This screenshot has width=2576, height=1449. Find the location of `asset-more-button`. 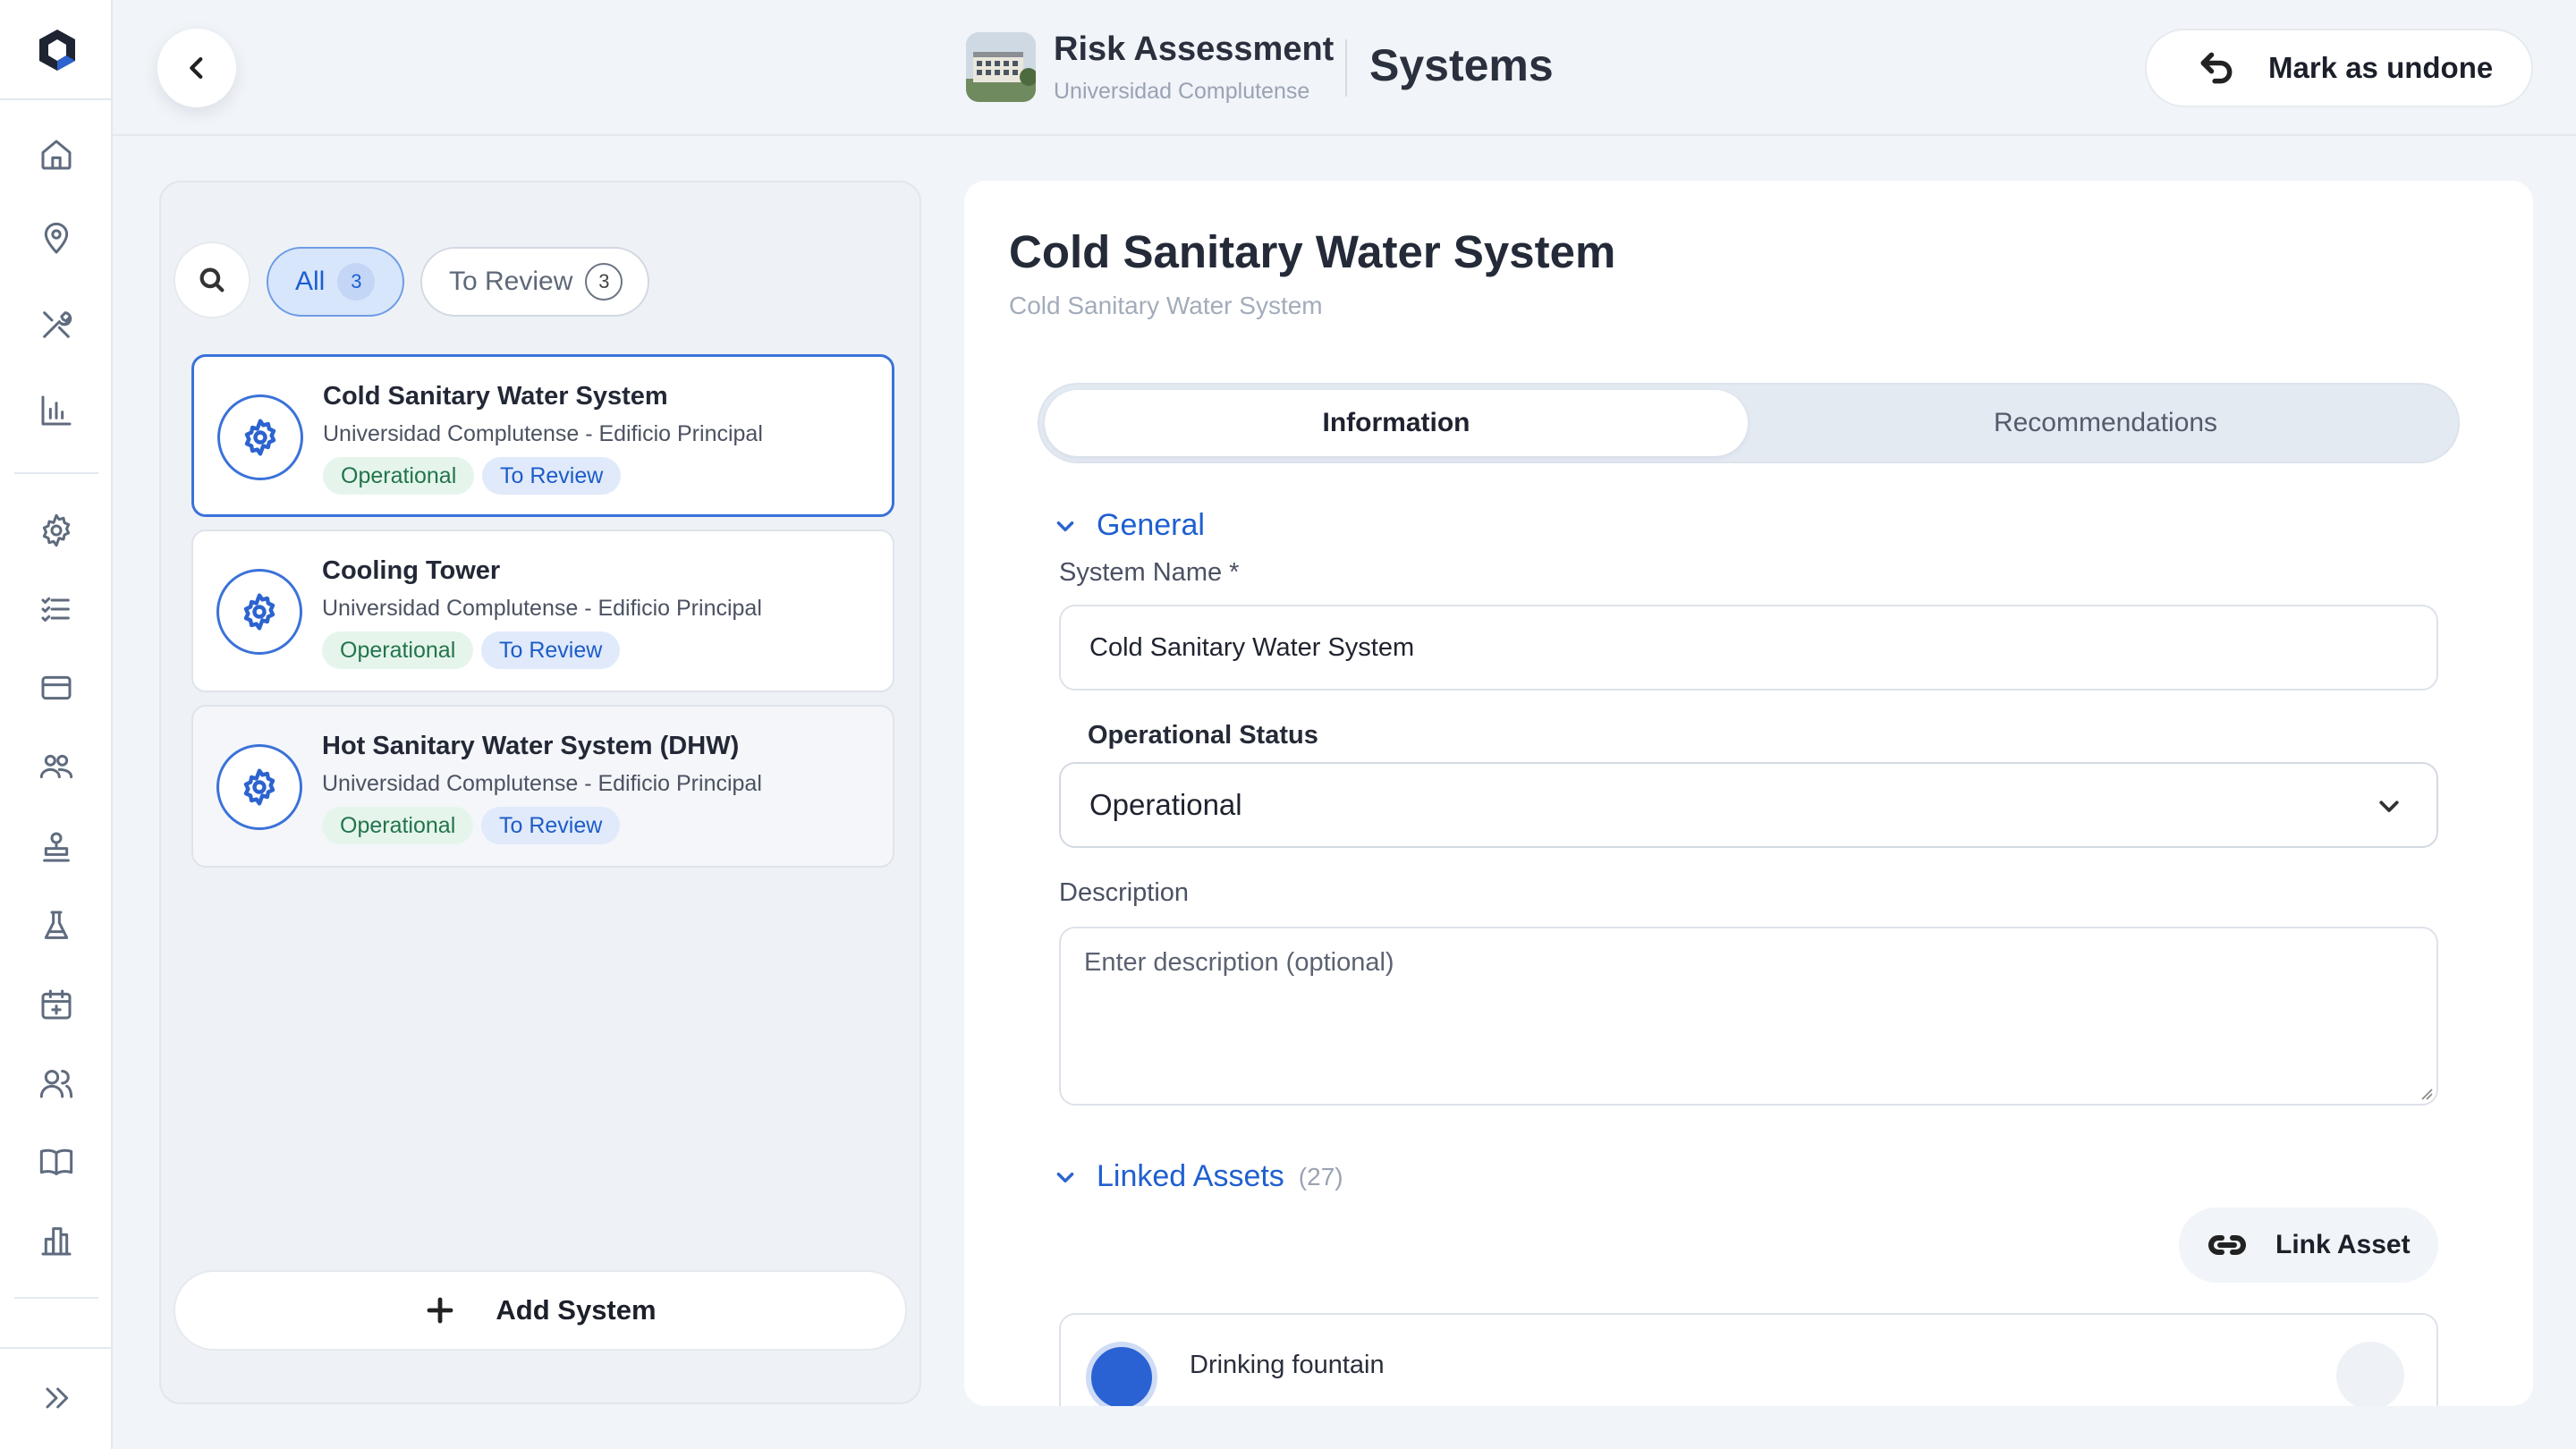

asset-more-button is located at coordinates (2370, 1374).